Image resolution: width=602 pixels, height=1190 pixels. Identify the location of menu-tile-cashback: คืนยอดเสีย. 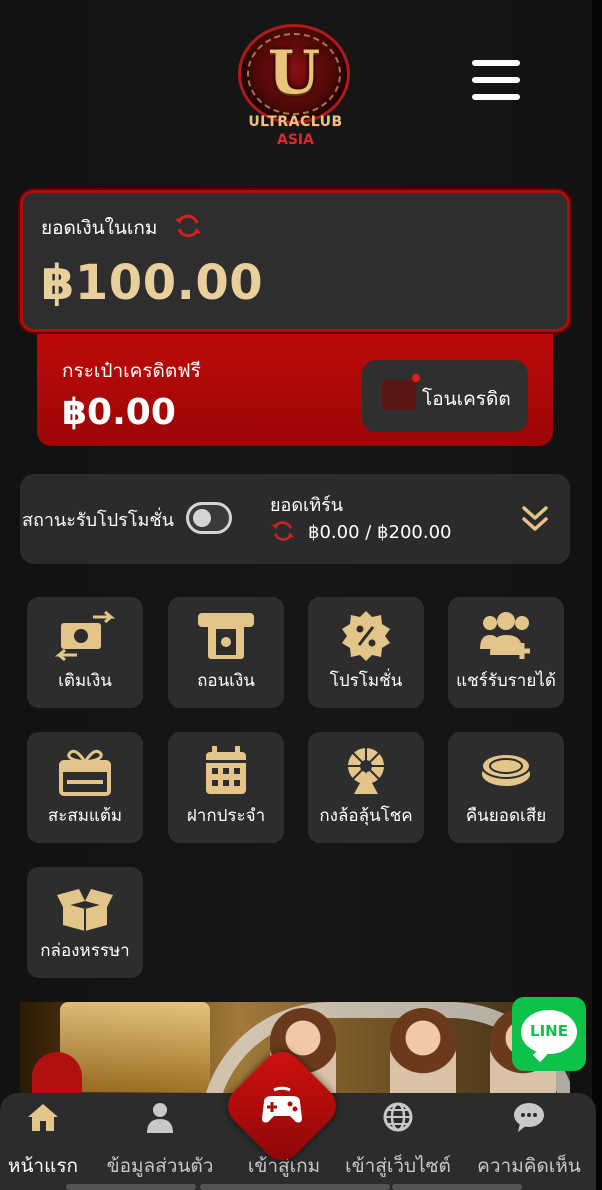
(506, 787).